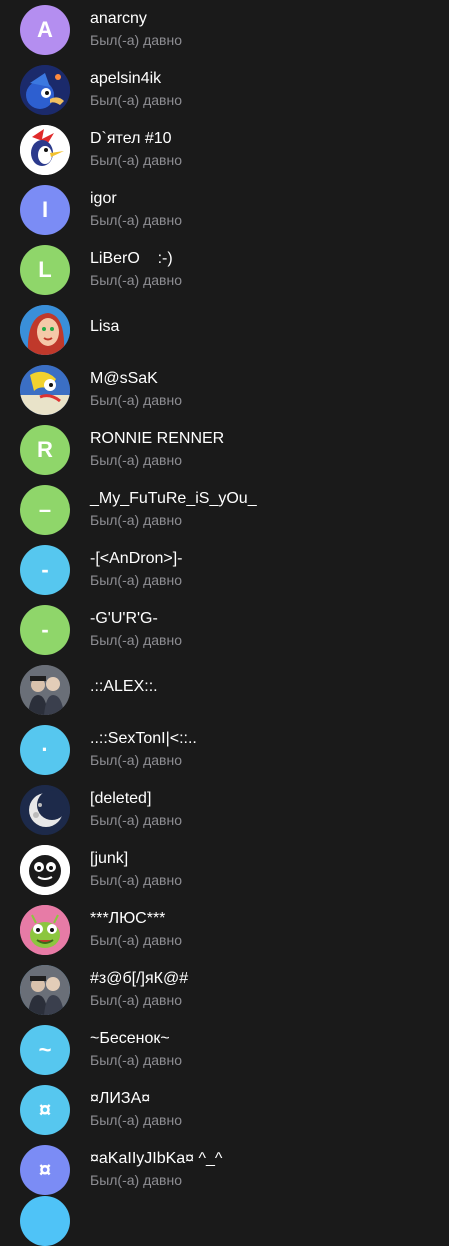  I want to click on avatar-letter: I, so click(45, 209).